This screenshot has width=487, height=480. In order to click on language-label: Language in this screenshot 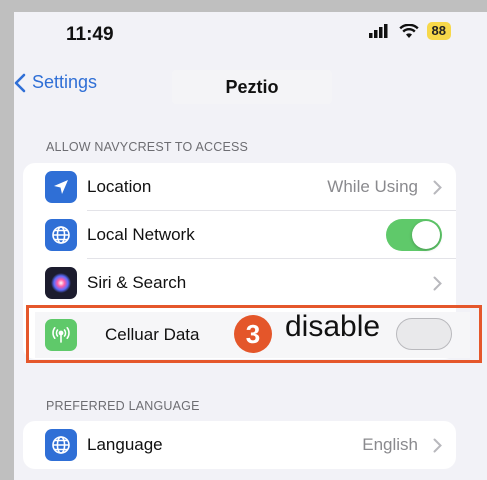, I will do `click(125, 444)`.